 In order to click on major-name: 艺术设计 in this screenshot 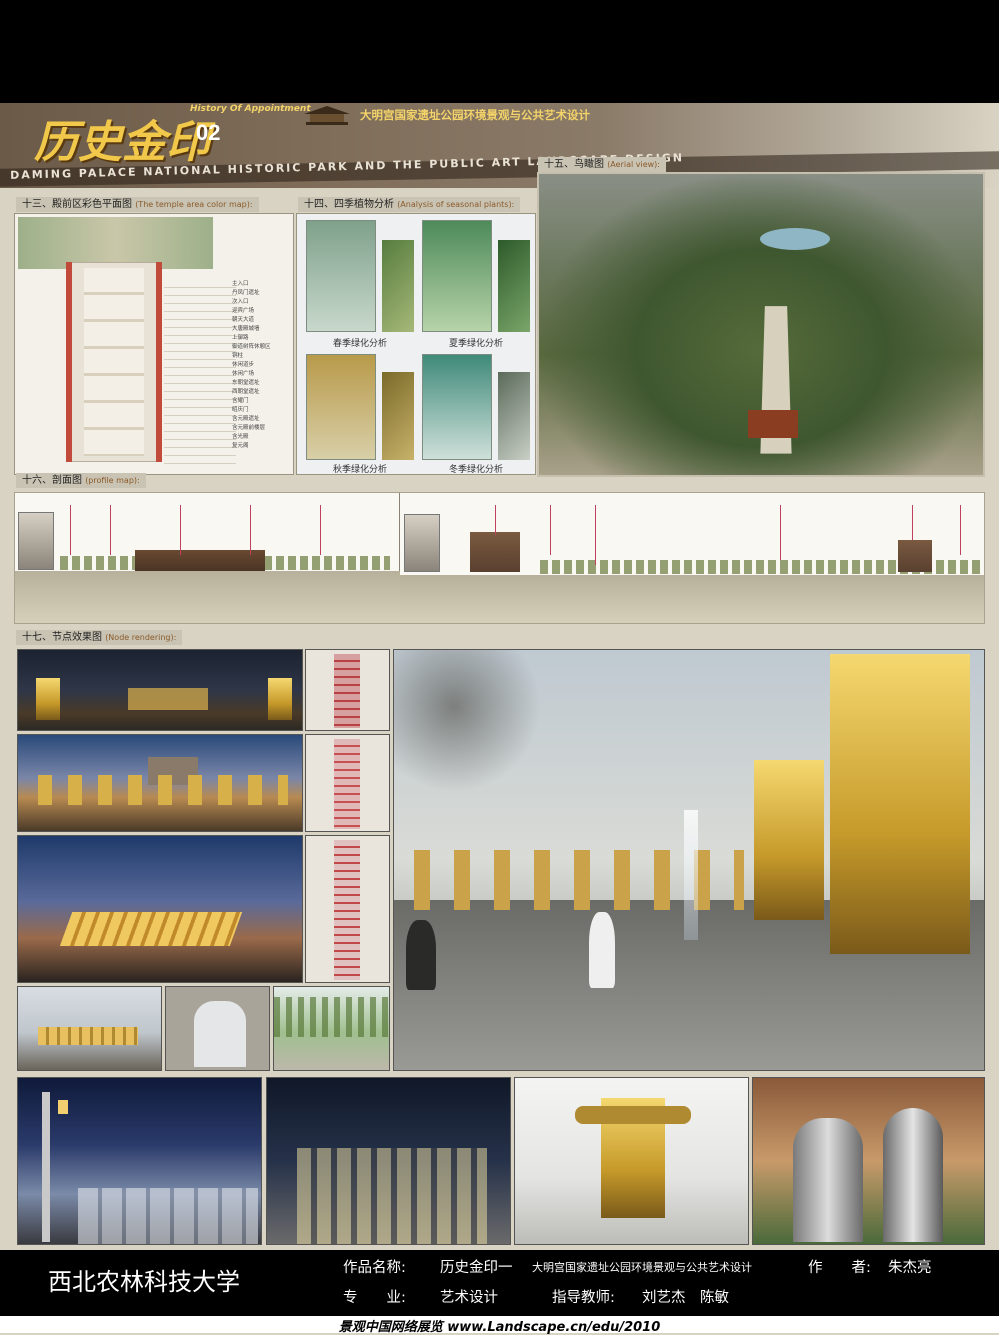, I will do `click(469, 1298)`.